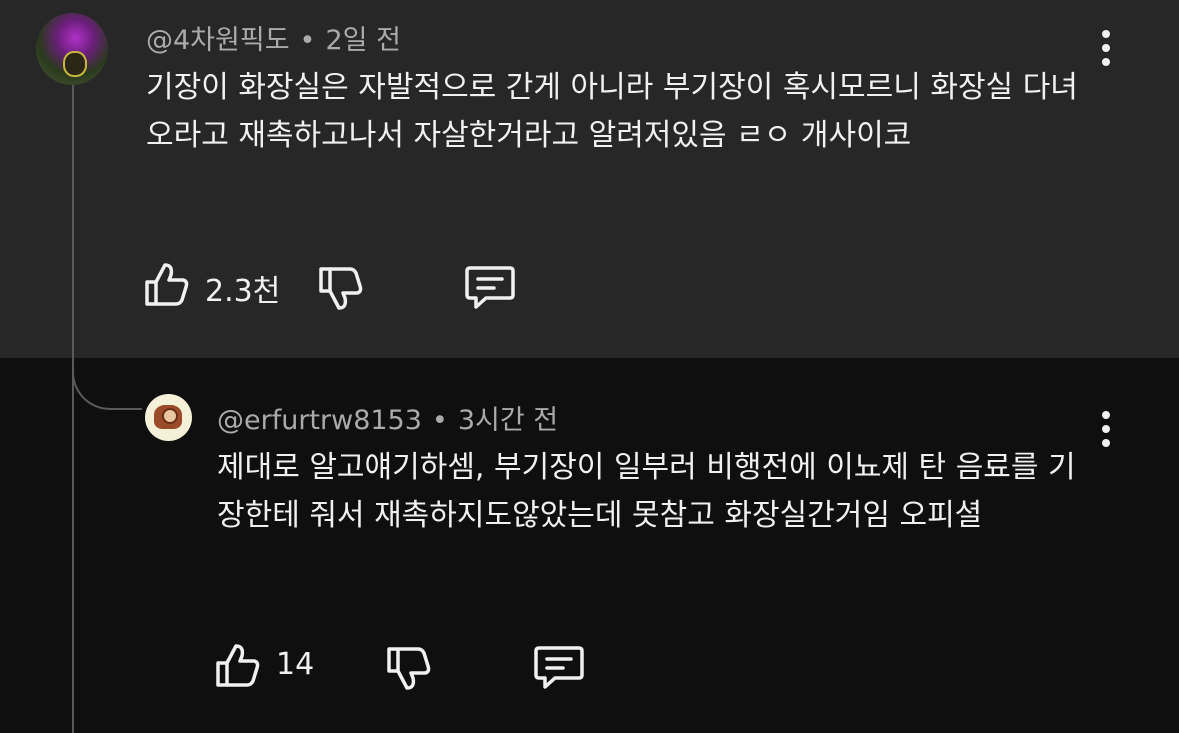 This screenshot has height=733, width=1179. What do you see at coordinates (508, 420) in the screenshot?
I see `timestamp: 3시간 전` at bounding box center [508, 420].